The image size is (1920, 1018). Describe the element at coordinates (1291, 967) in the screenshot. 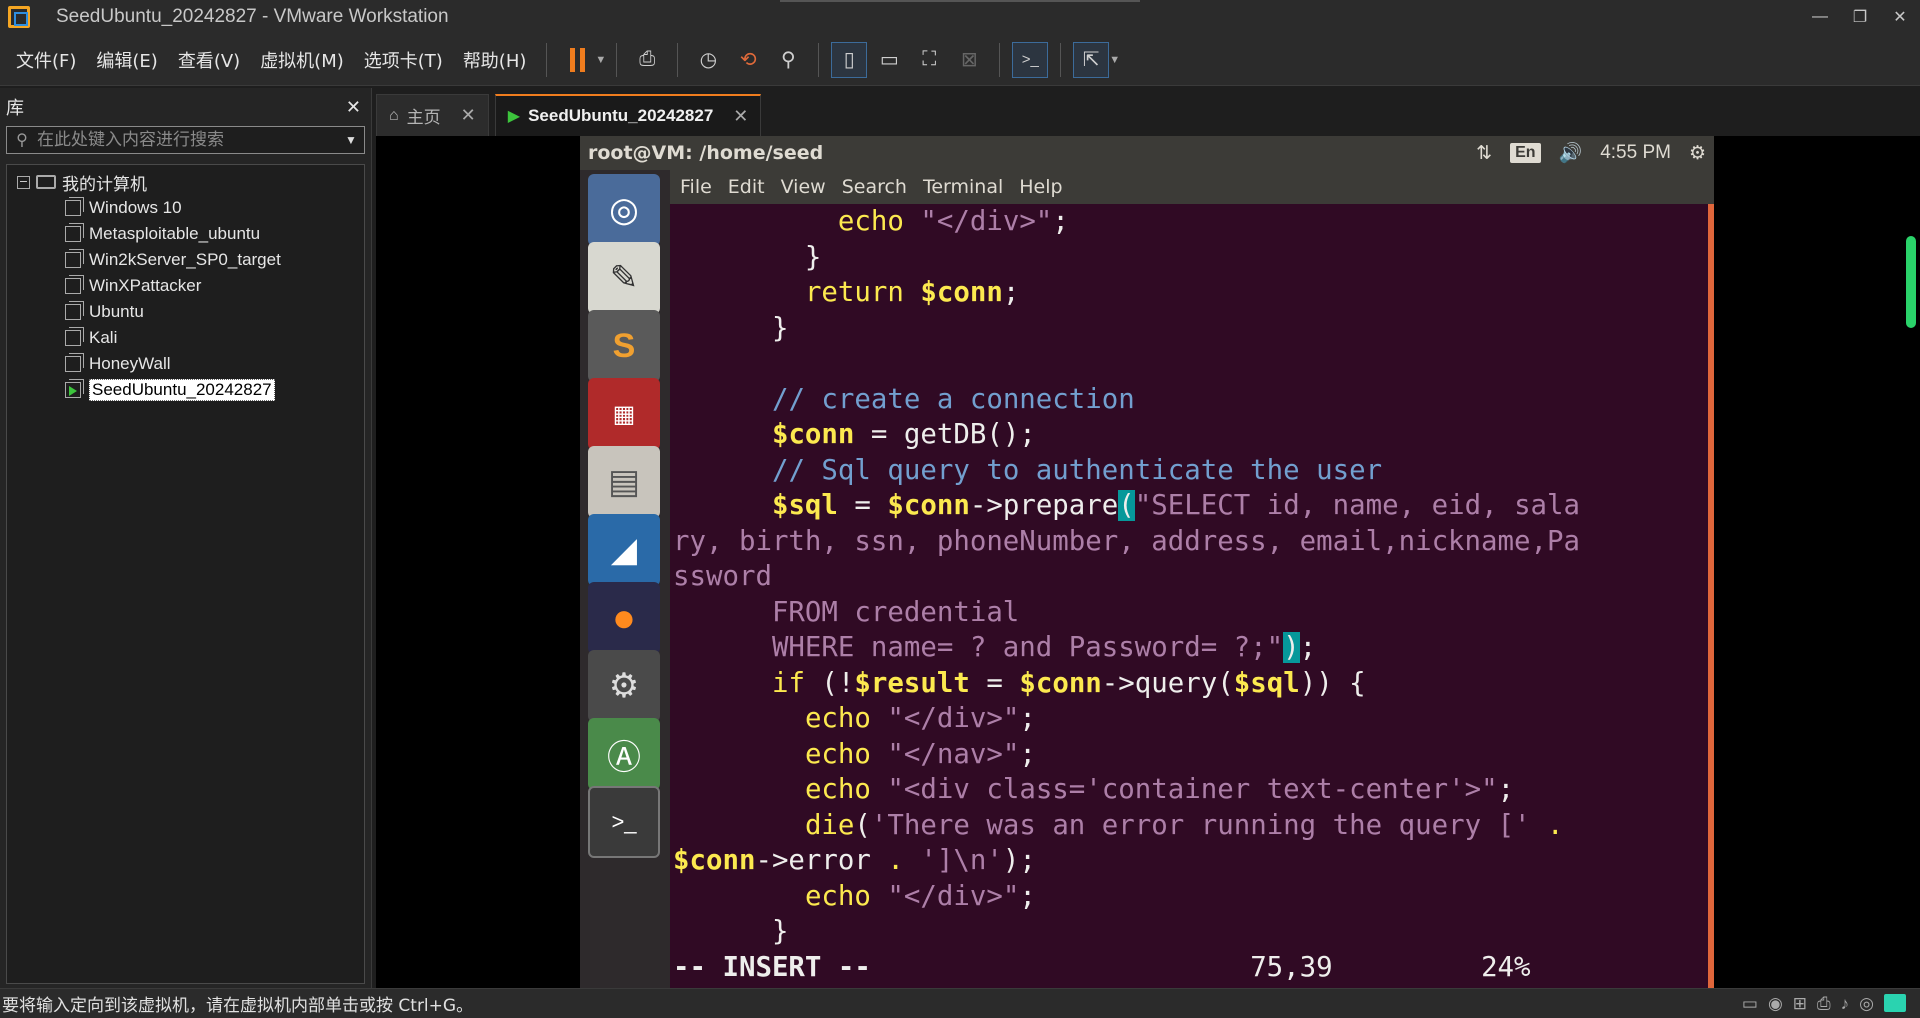

I see `vim-cursor-position: 75,39` at that location.